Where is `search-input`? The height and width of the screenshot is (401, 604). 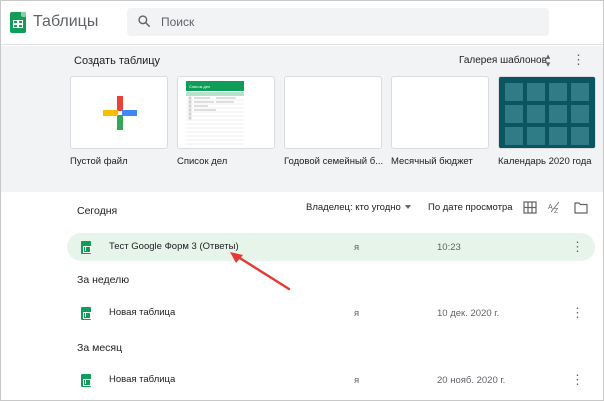 search-input is located at coordinates (351, 22).